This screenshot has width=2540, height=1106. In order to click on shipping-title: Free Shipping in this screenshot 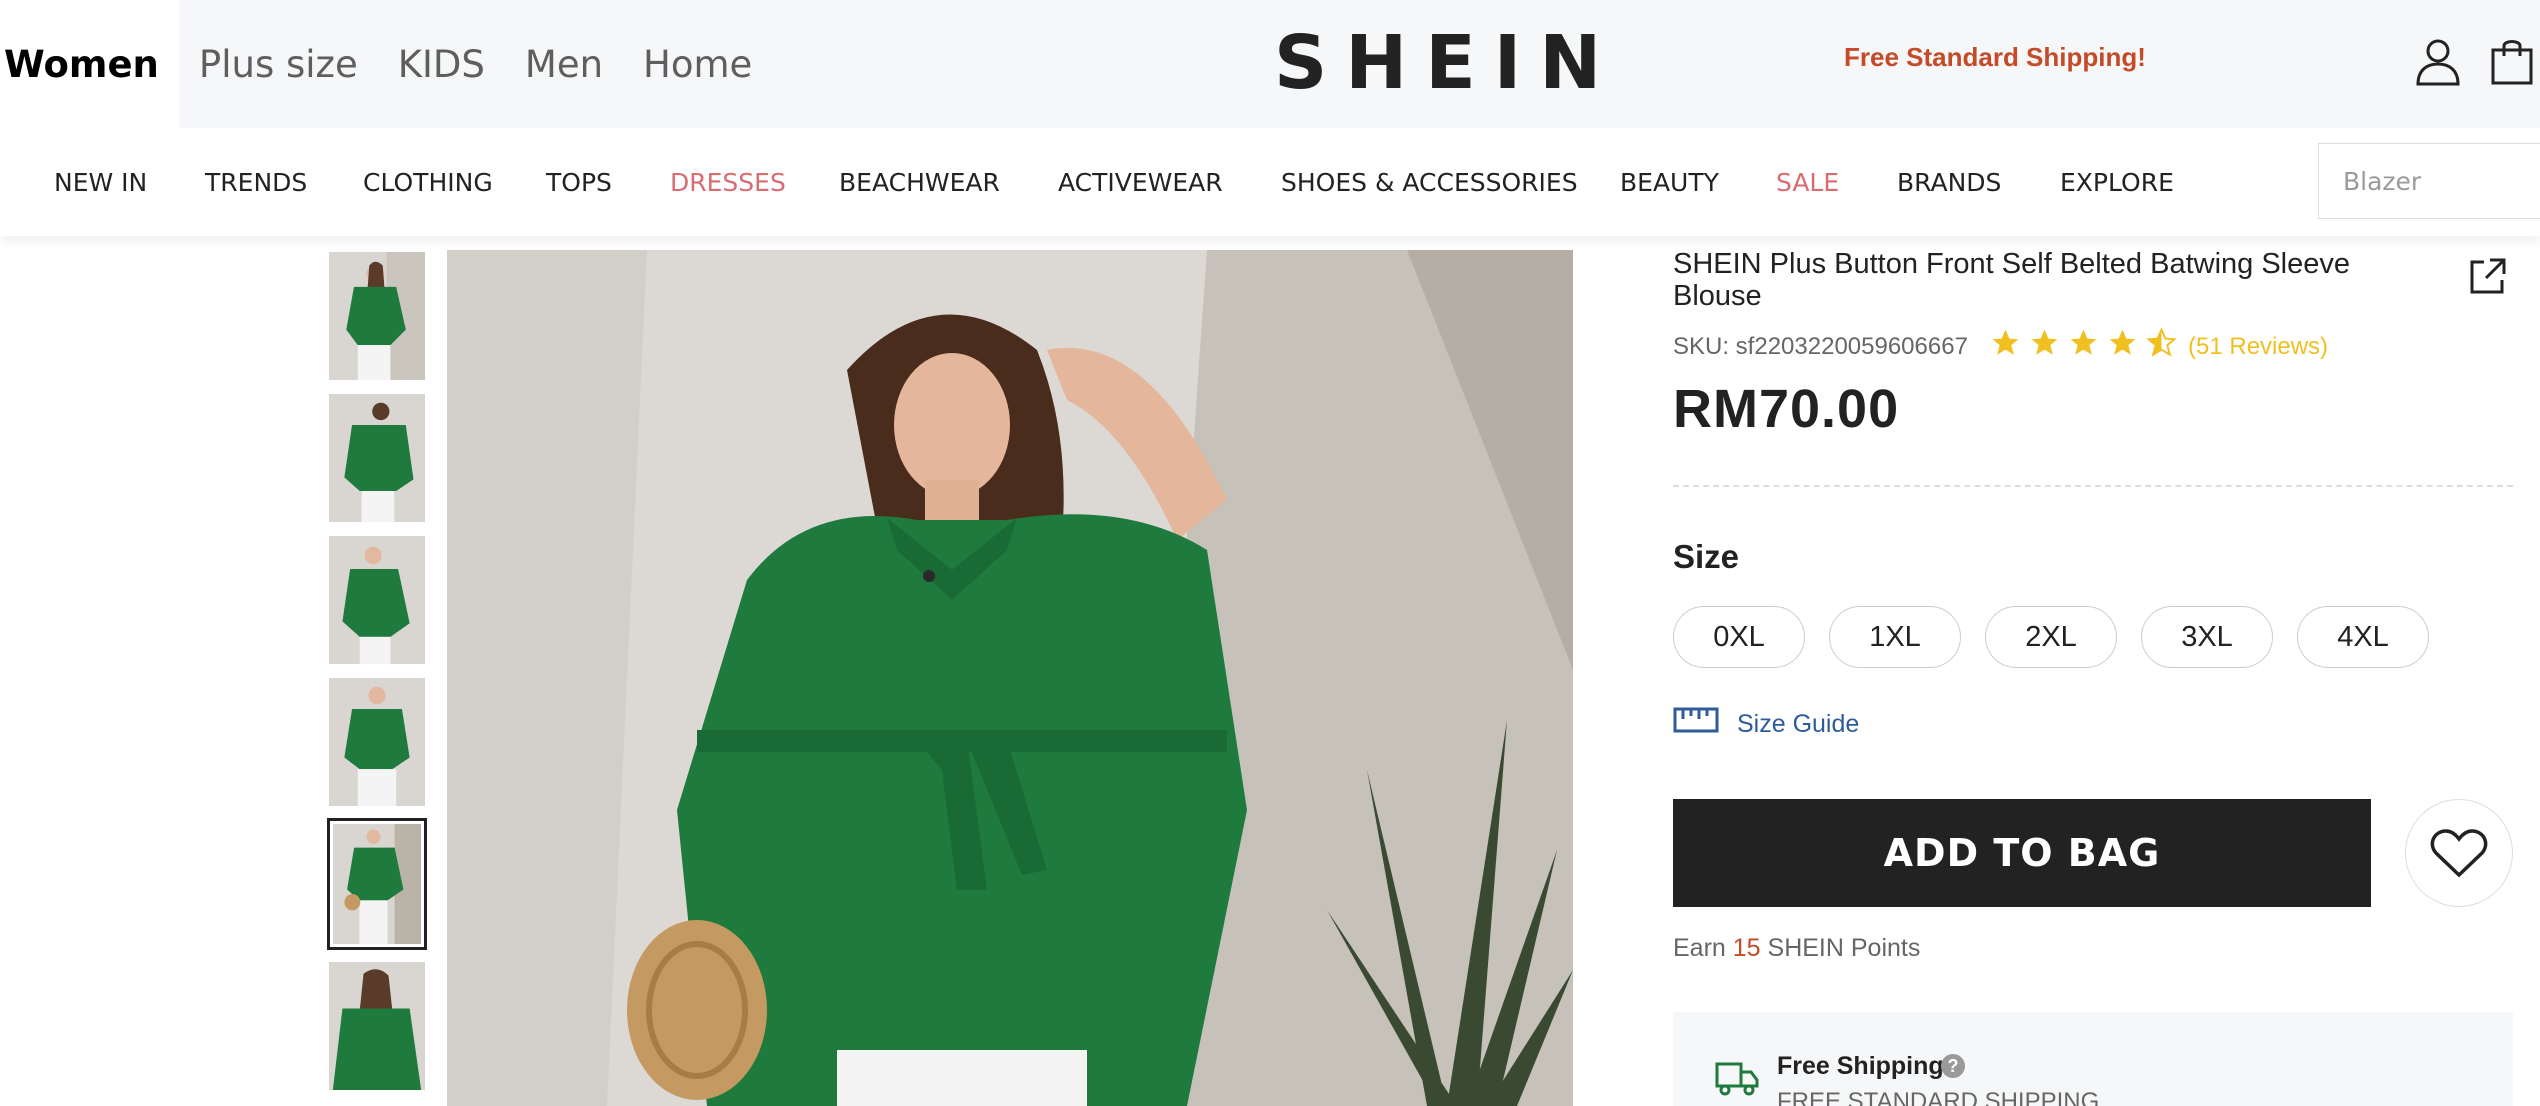, I will do `click(1860, 1066)`.